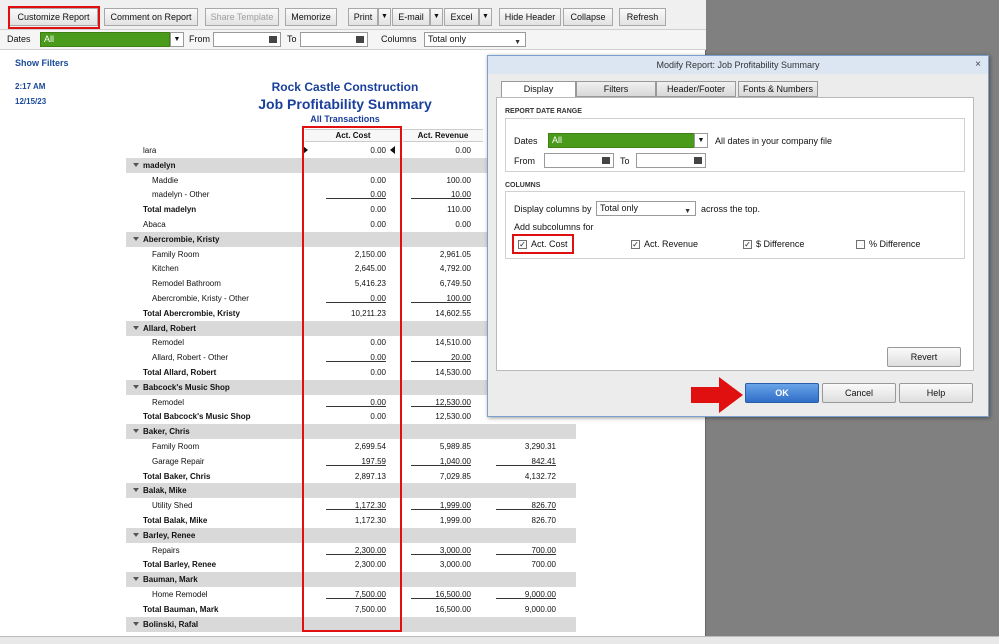 Image resolution: width=999 pixels, height=644 pixels. I want to click on ok-button: OK, so click(782, 393).